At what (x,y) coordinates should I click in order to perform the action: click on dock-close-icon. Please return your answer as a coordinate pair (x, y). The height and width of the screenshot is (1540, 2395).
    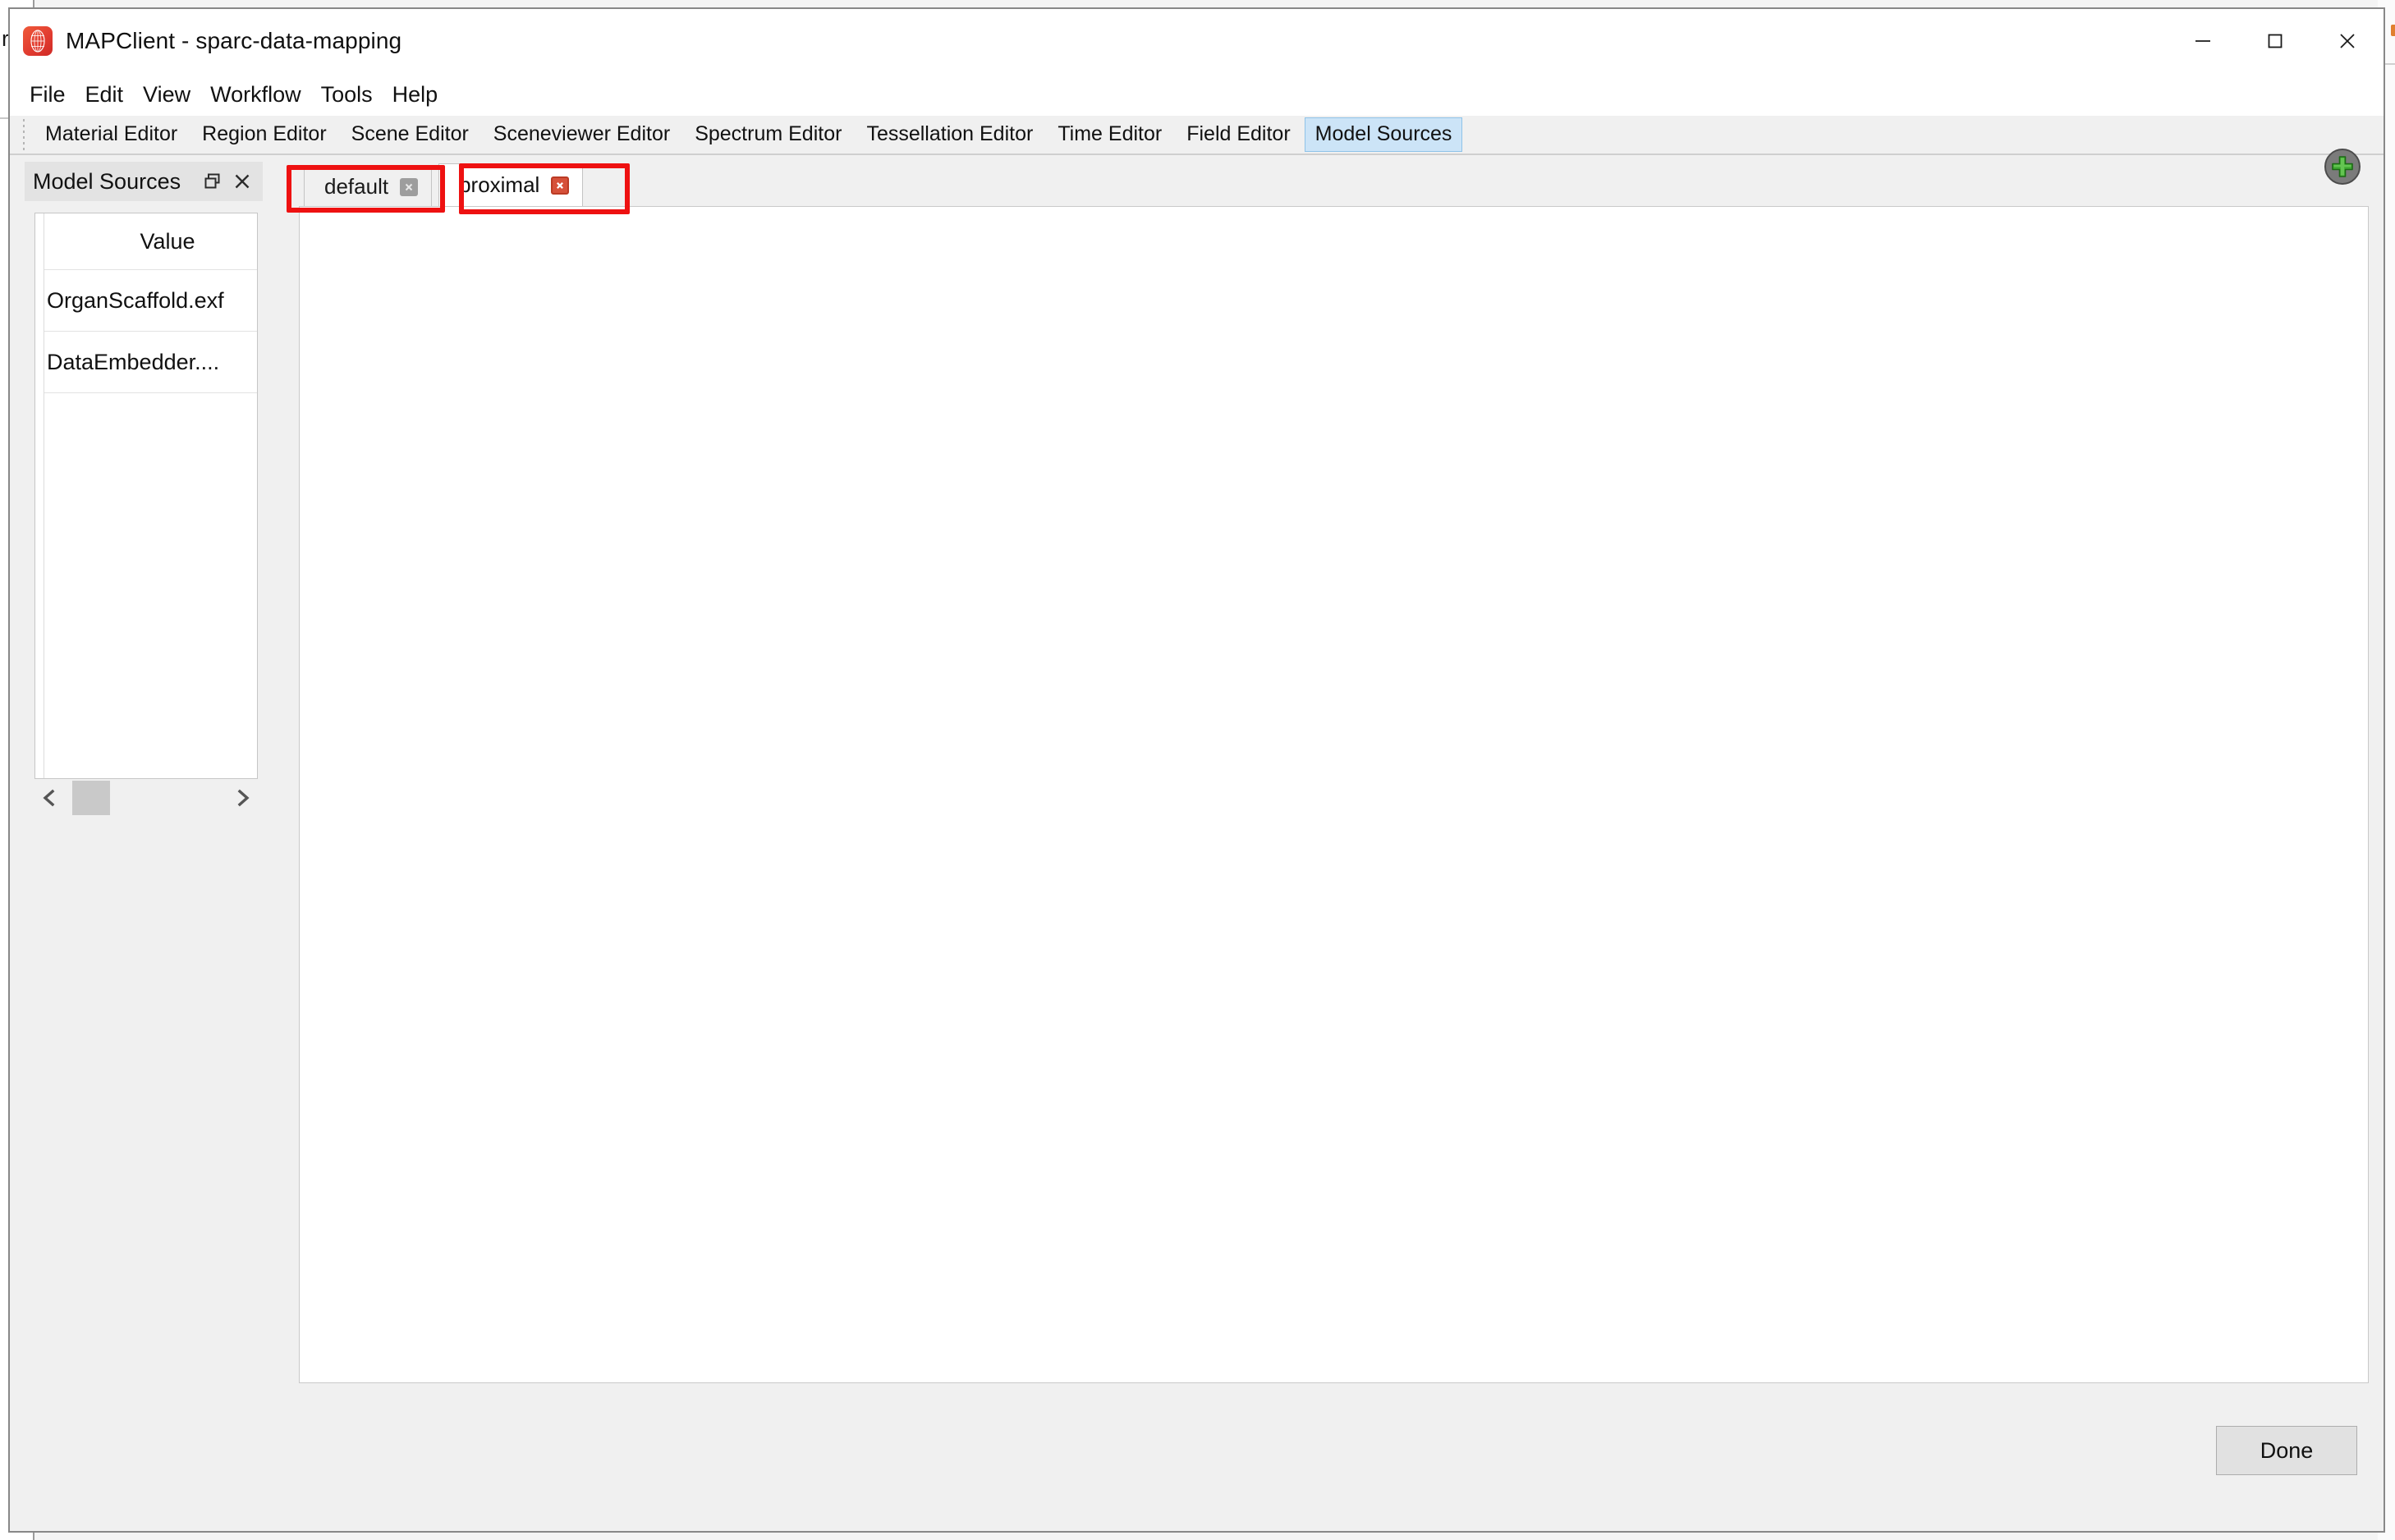
    Looking at the image, I should click on (242, 182).